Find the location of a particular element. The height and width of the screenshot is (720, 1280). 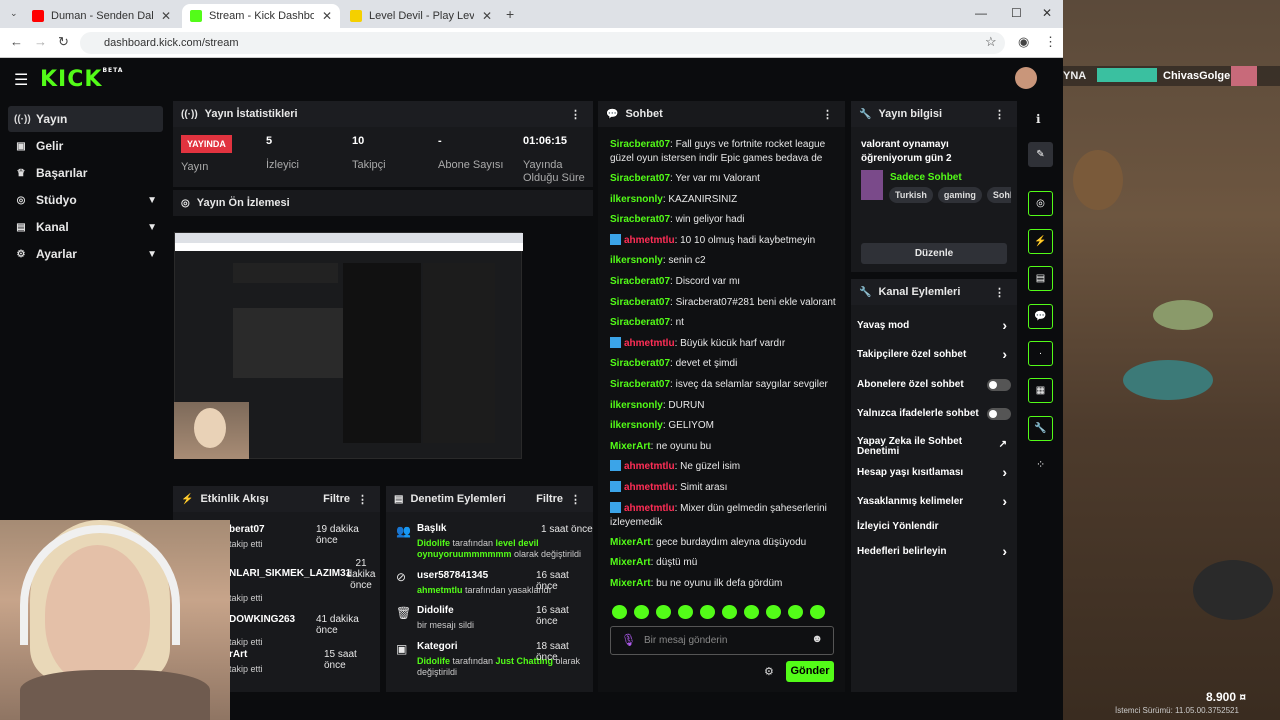

lightning-icon: ⚡ is located at coordinates (1040, 241).